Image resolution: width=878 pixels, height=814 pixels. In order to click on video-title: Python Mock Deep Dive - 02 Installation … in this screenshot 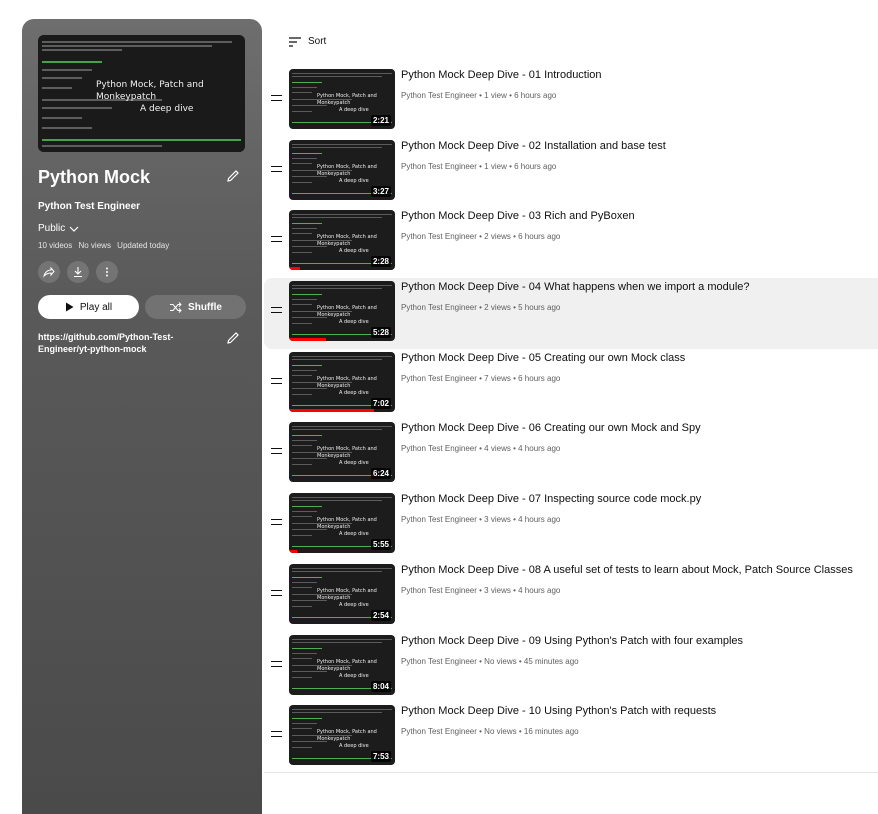, I will do `click(533, 146)`.